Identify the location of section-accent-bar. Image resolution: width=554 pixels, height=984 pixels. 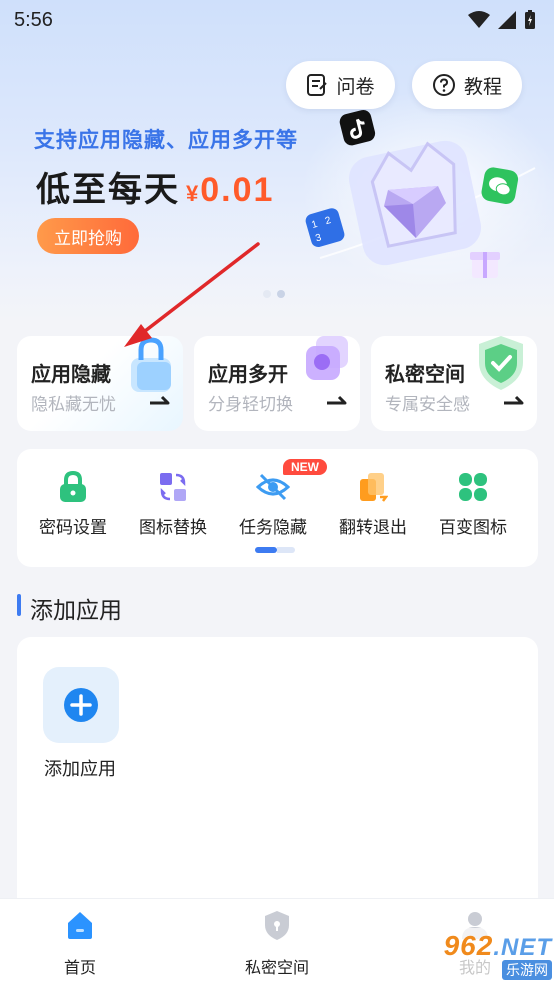
(19, 605).